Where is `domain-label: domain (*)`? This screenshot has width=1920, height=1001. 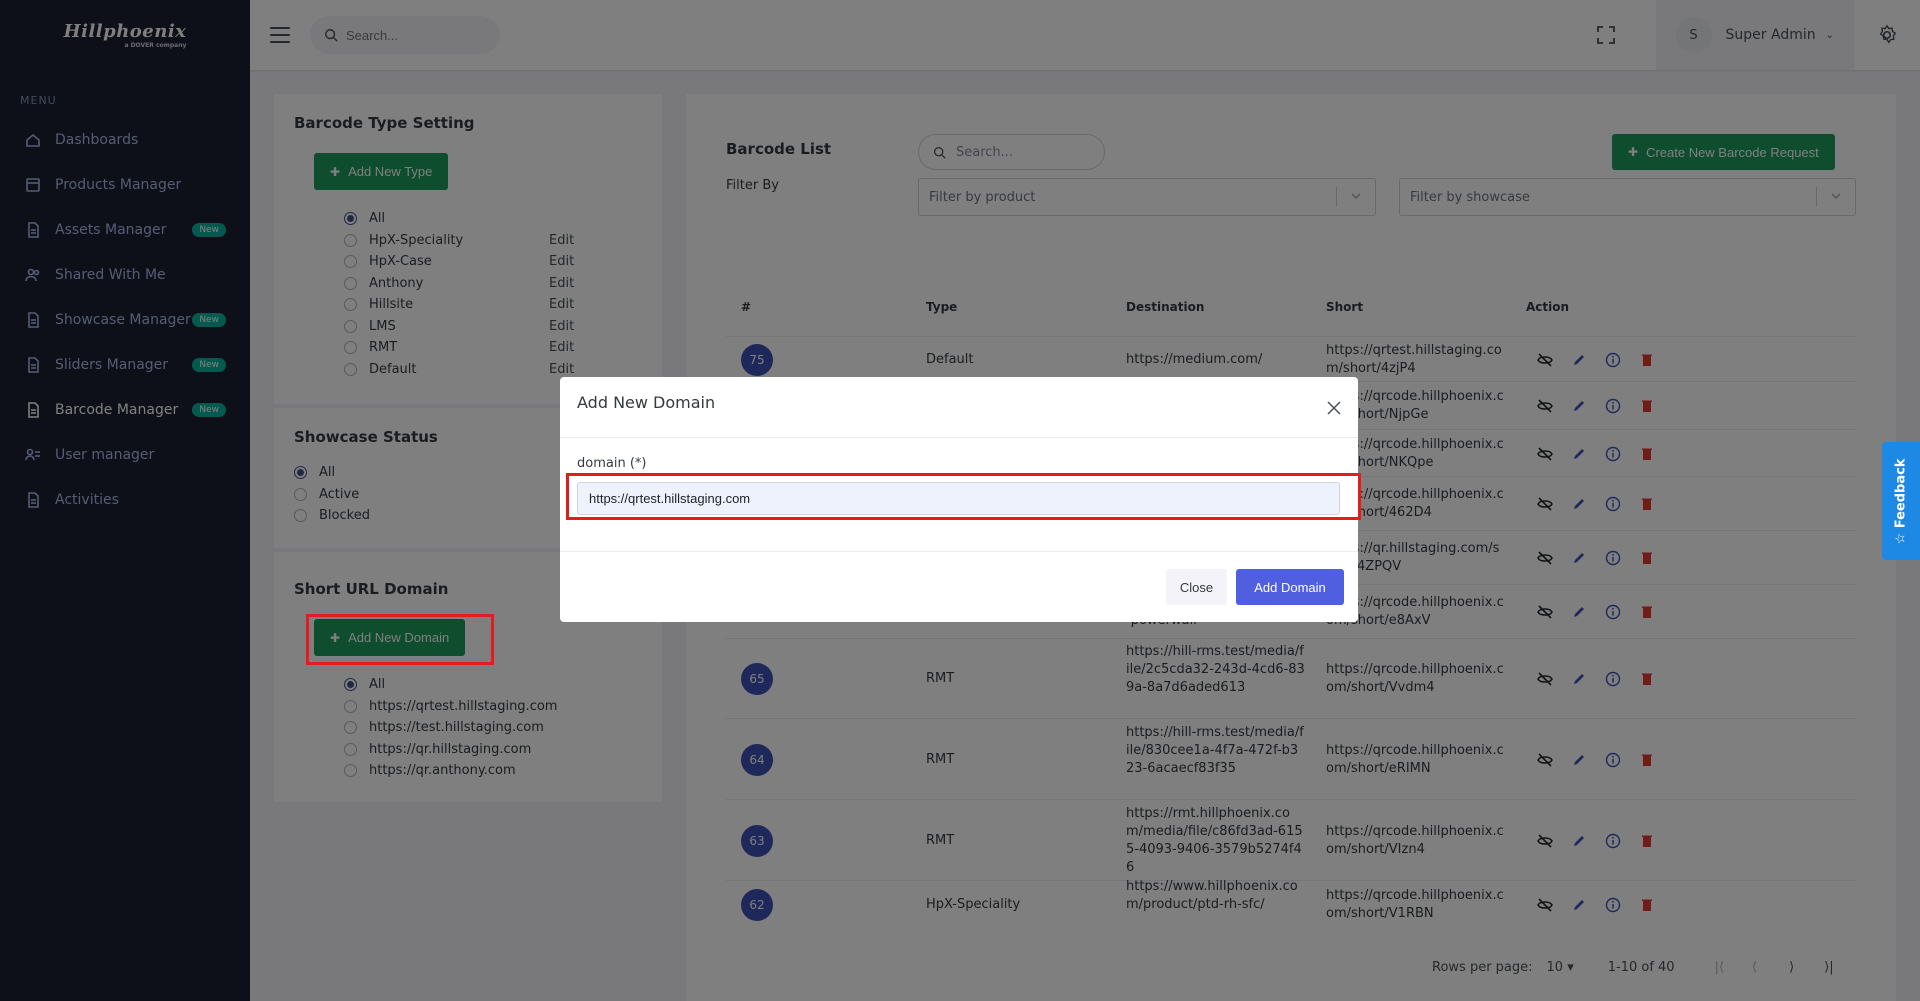
domain-label: domain (*) is located at coordinates (612, 463).